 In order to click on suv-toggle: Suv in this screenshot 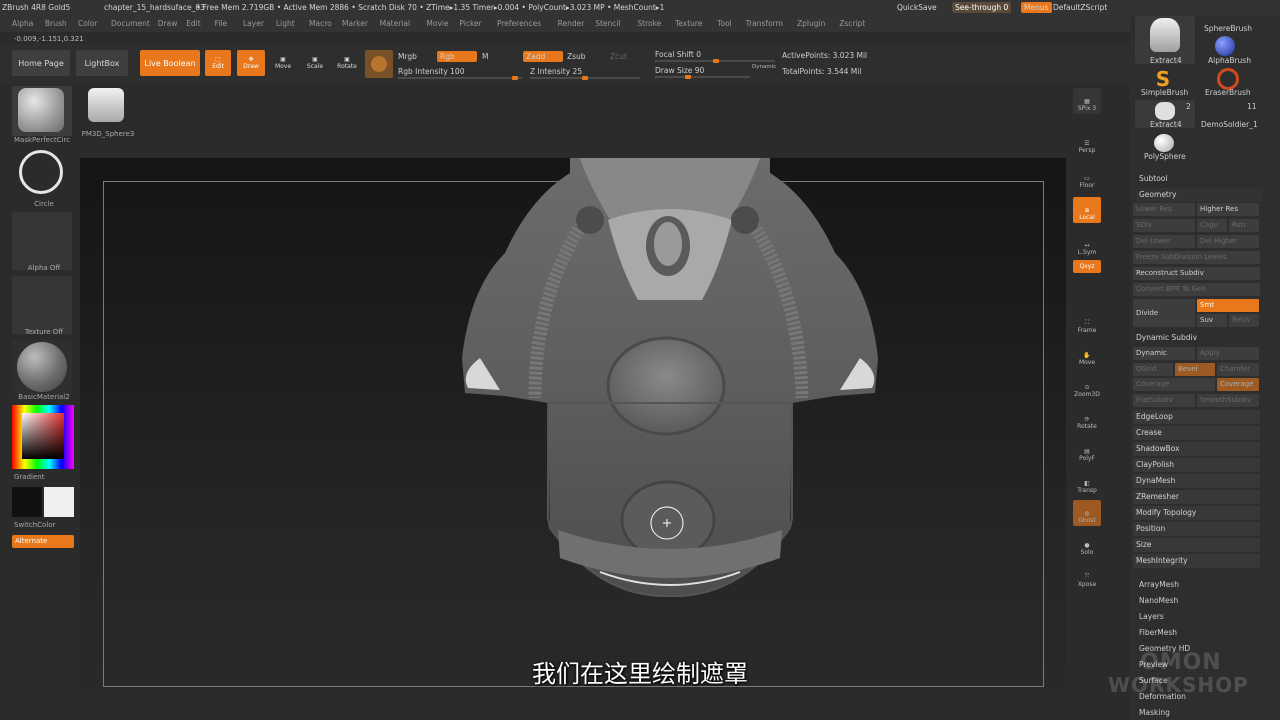, I will do `click(1212, 320)`.